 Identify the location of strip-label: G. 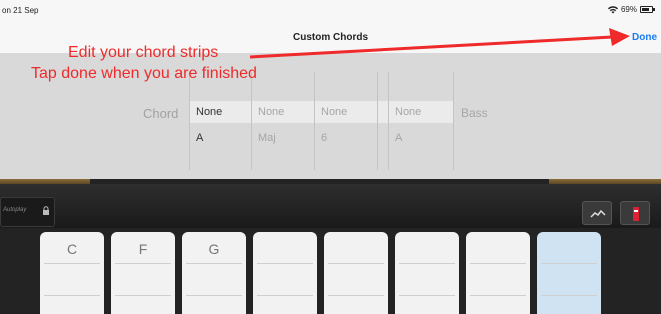
(214, 249).